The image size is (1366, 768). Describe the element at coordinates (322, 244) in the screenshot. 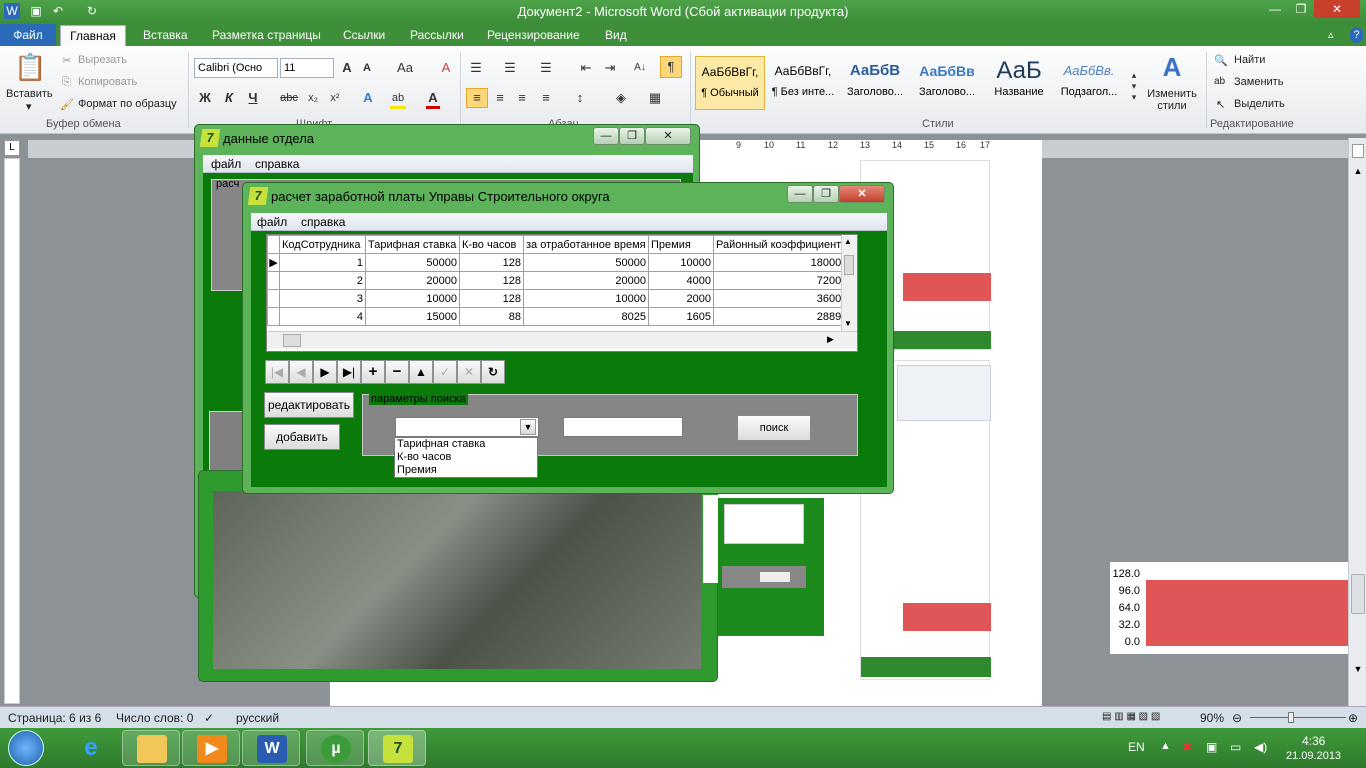

I see `col-header-employee-id: КодСотрудника` at that location.